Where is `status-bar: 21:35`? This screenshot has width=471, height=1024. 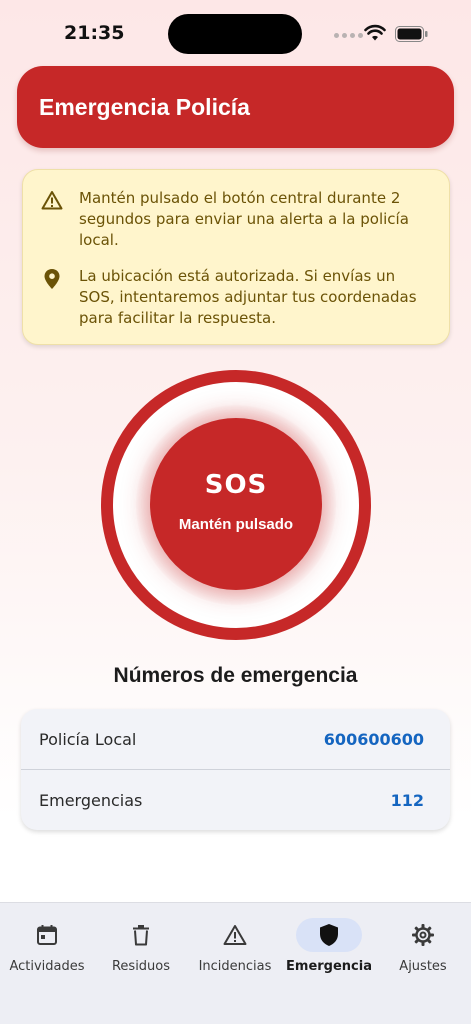 status-bar: 21:35 is located at coordinates (235, 32).